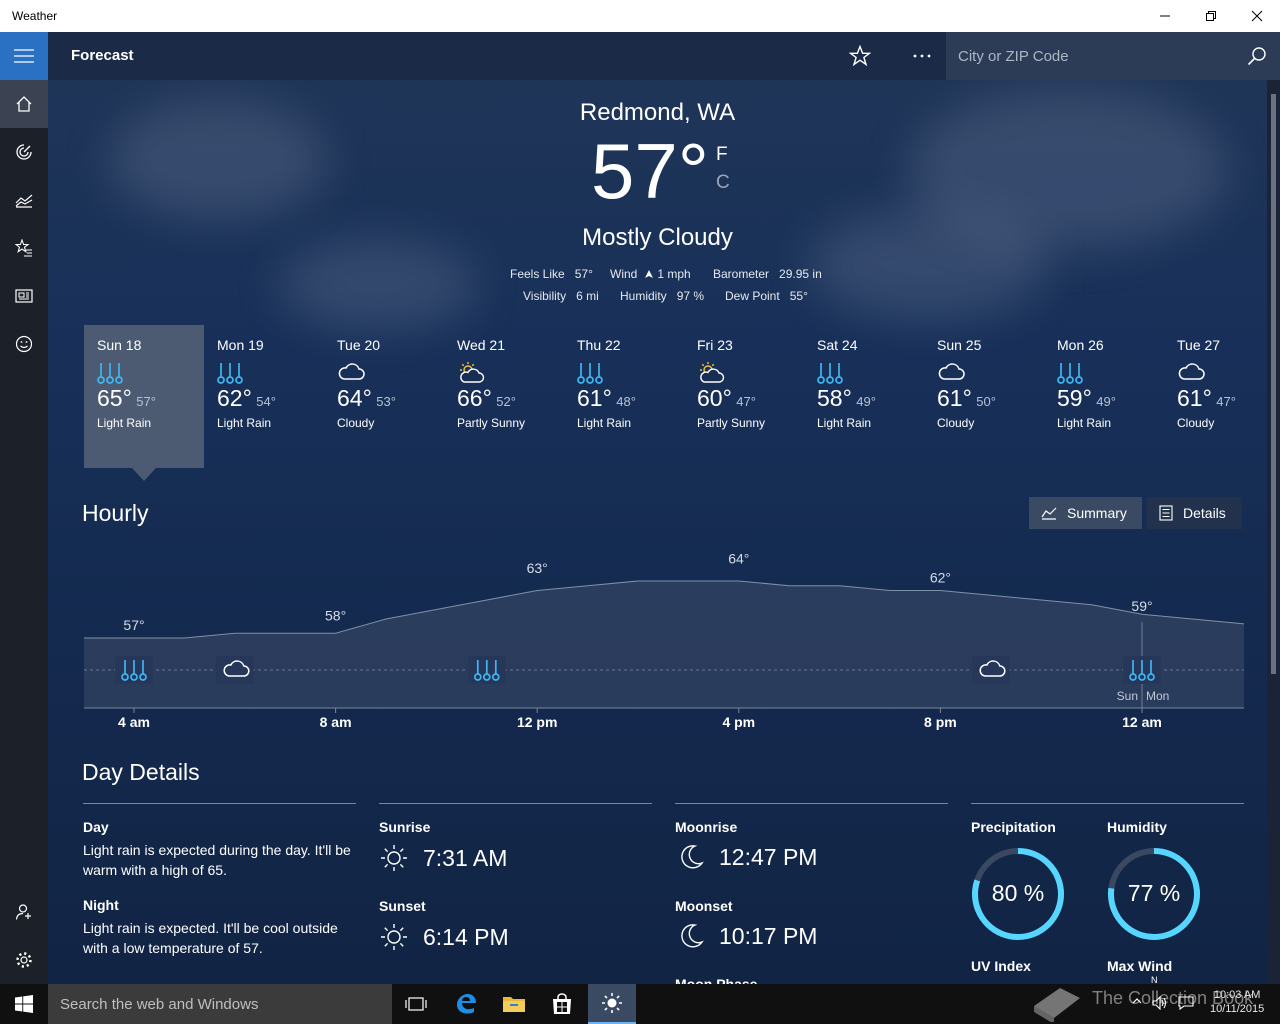 Image resolution: width=1280 pixels, height=1024 pixels. What do you see at coordinates (1273, 384) in the screenshot?
I see `scrollbar-thumb` at bounding box center [1273, 384].